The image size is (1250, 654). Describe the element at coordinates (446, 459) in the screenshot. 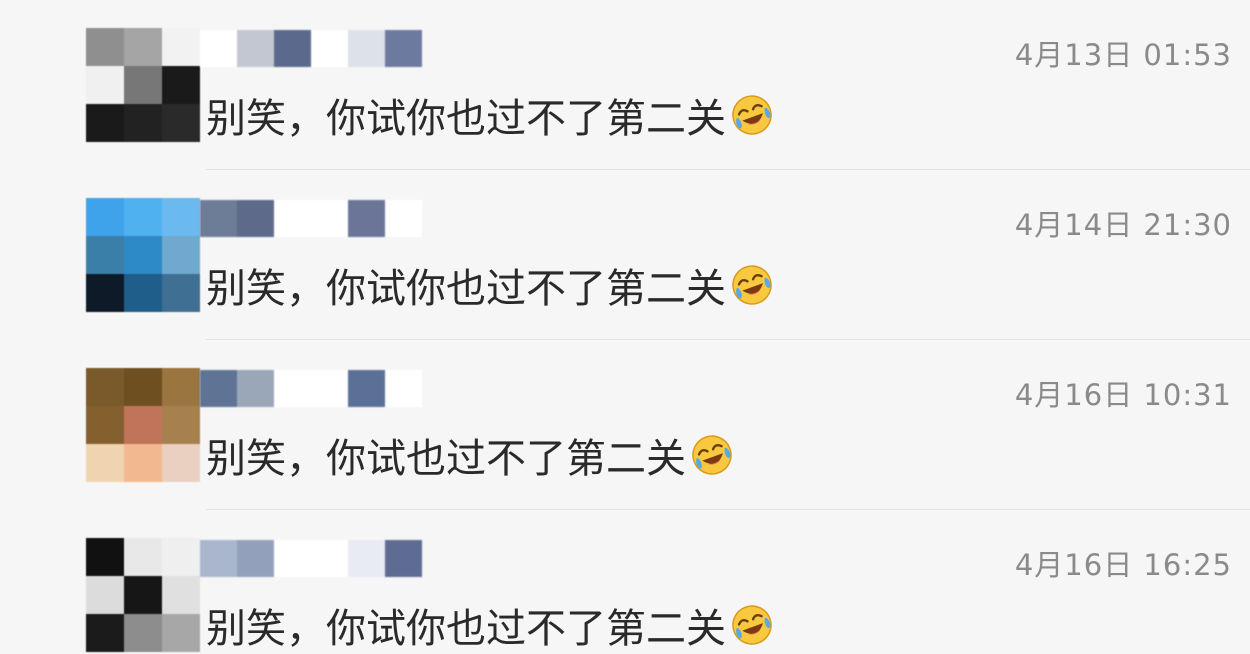

I see `message-text: 别笑，你试也过不了第二关` at that location.